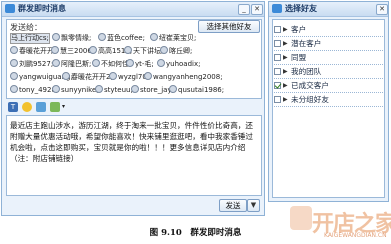 Image resolution: width=391 pixels, height=244 pixels. I want to click on image-icon, so click(41, 107).